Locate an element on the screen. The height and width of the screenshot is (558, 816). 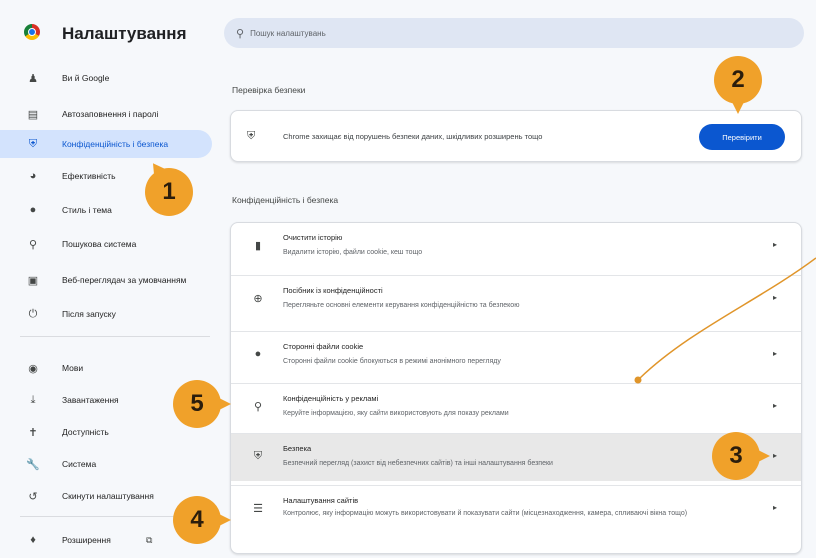
callout-badge-3: 3 is located at coordinates (741, 456).